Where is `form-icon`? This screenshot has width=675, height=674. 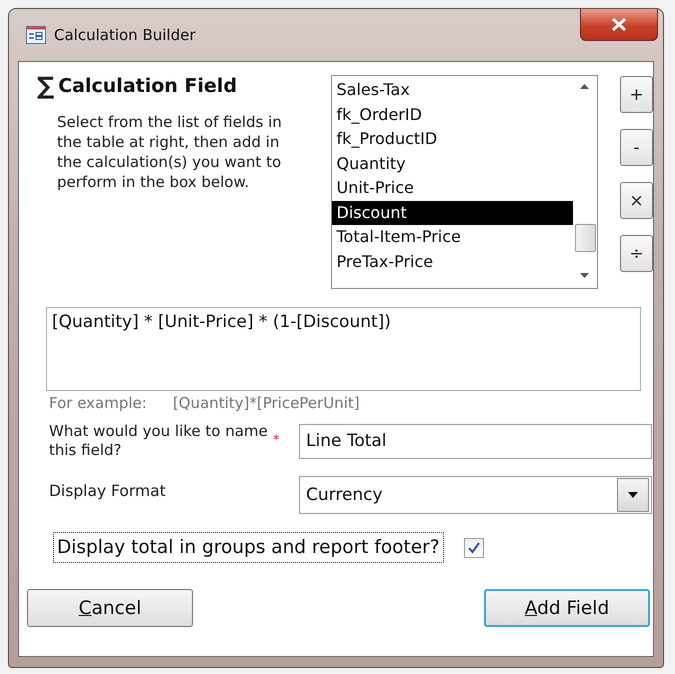
form-icon is located at coordinates (36, 35).